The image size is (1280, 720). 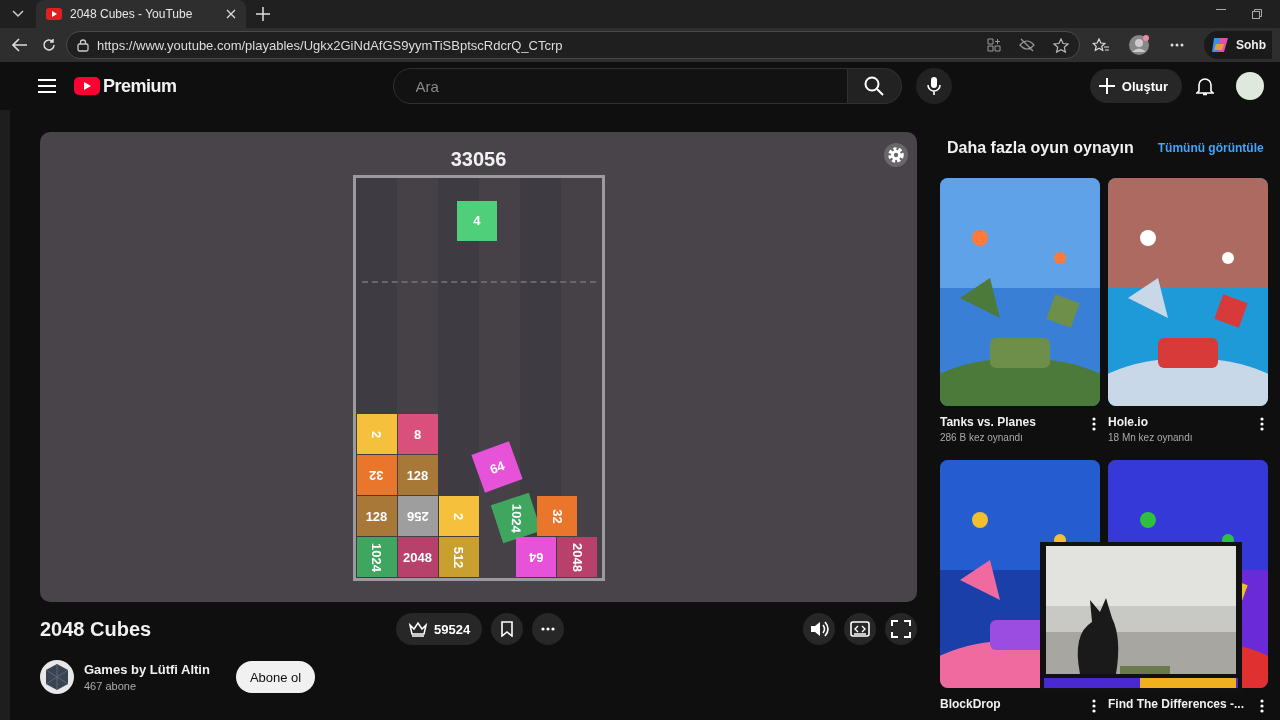 I want to click on game-card-title: Tanks vs. Planes, so click(x=1014, y=422).